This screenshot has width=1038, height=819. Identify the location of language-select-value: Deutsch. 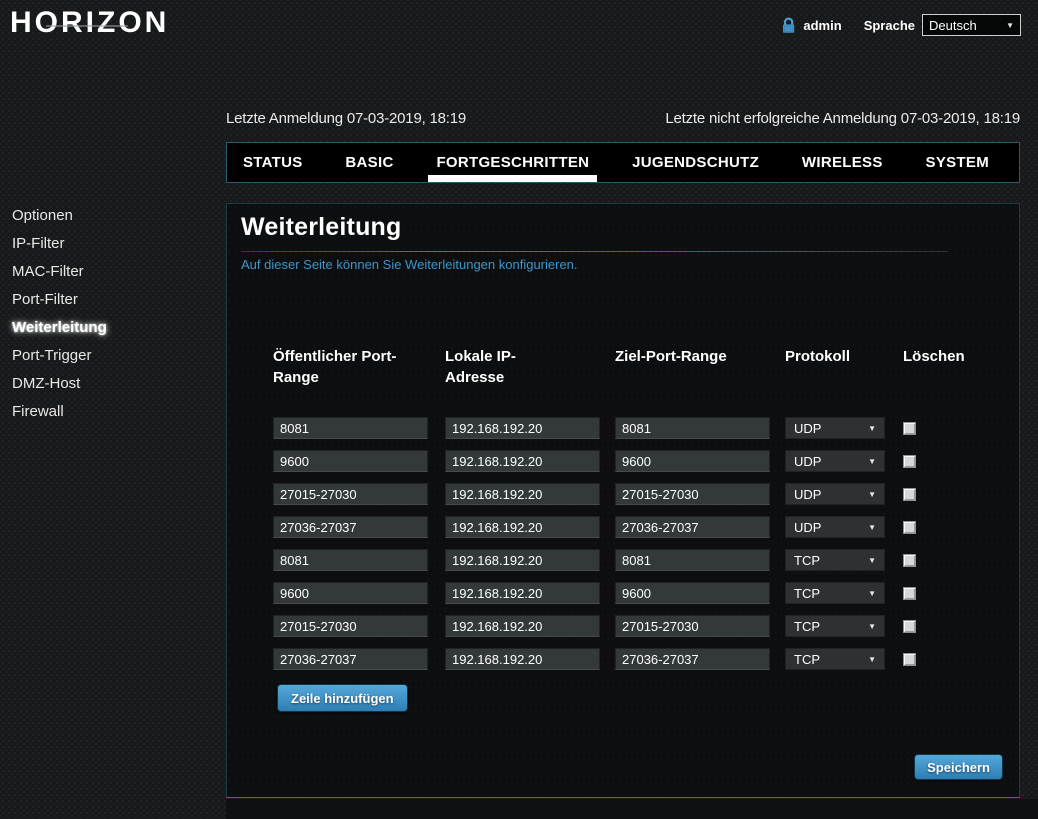
(953, 25).